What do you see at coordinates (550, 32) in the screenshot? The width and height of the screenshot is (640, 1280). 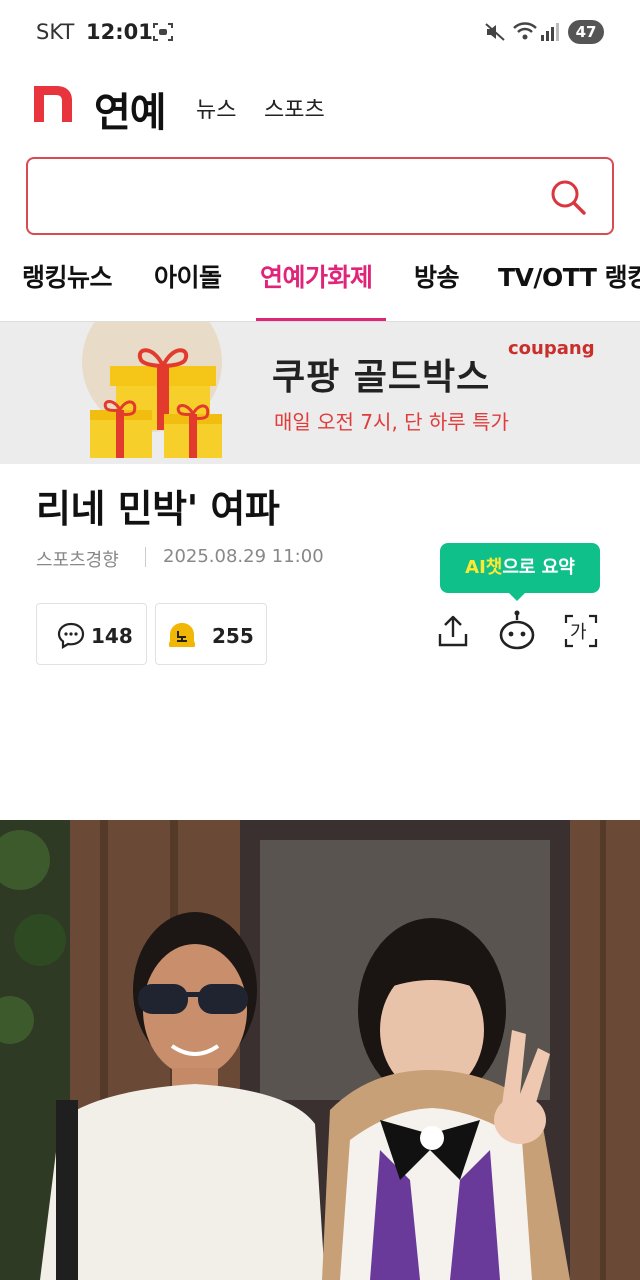 I see `signal-icon` at bounding box center [550, 32].